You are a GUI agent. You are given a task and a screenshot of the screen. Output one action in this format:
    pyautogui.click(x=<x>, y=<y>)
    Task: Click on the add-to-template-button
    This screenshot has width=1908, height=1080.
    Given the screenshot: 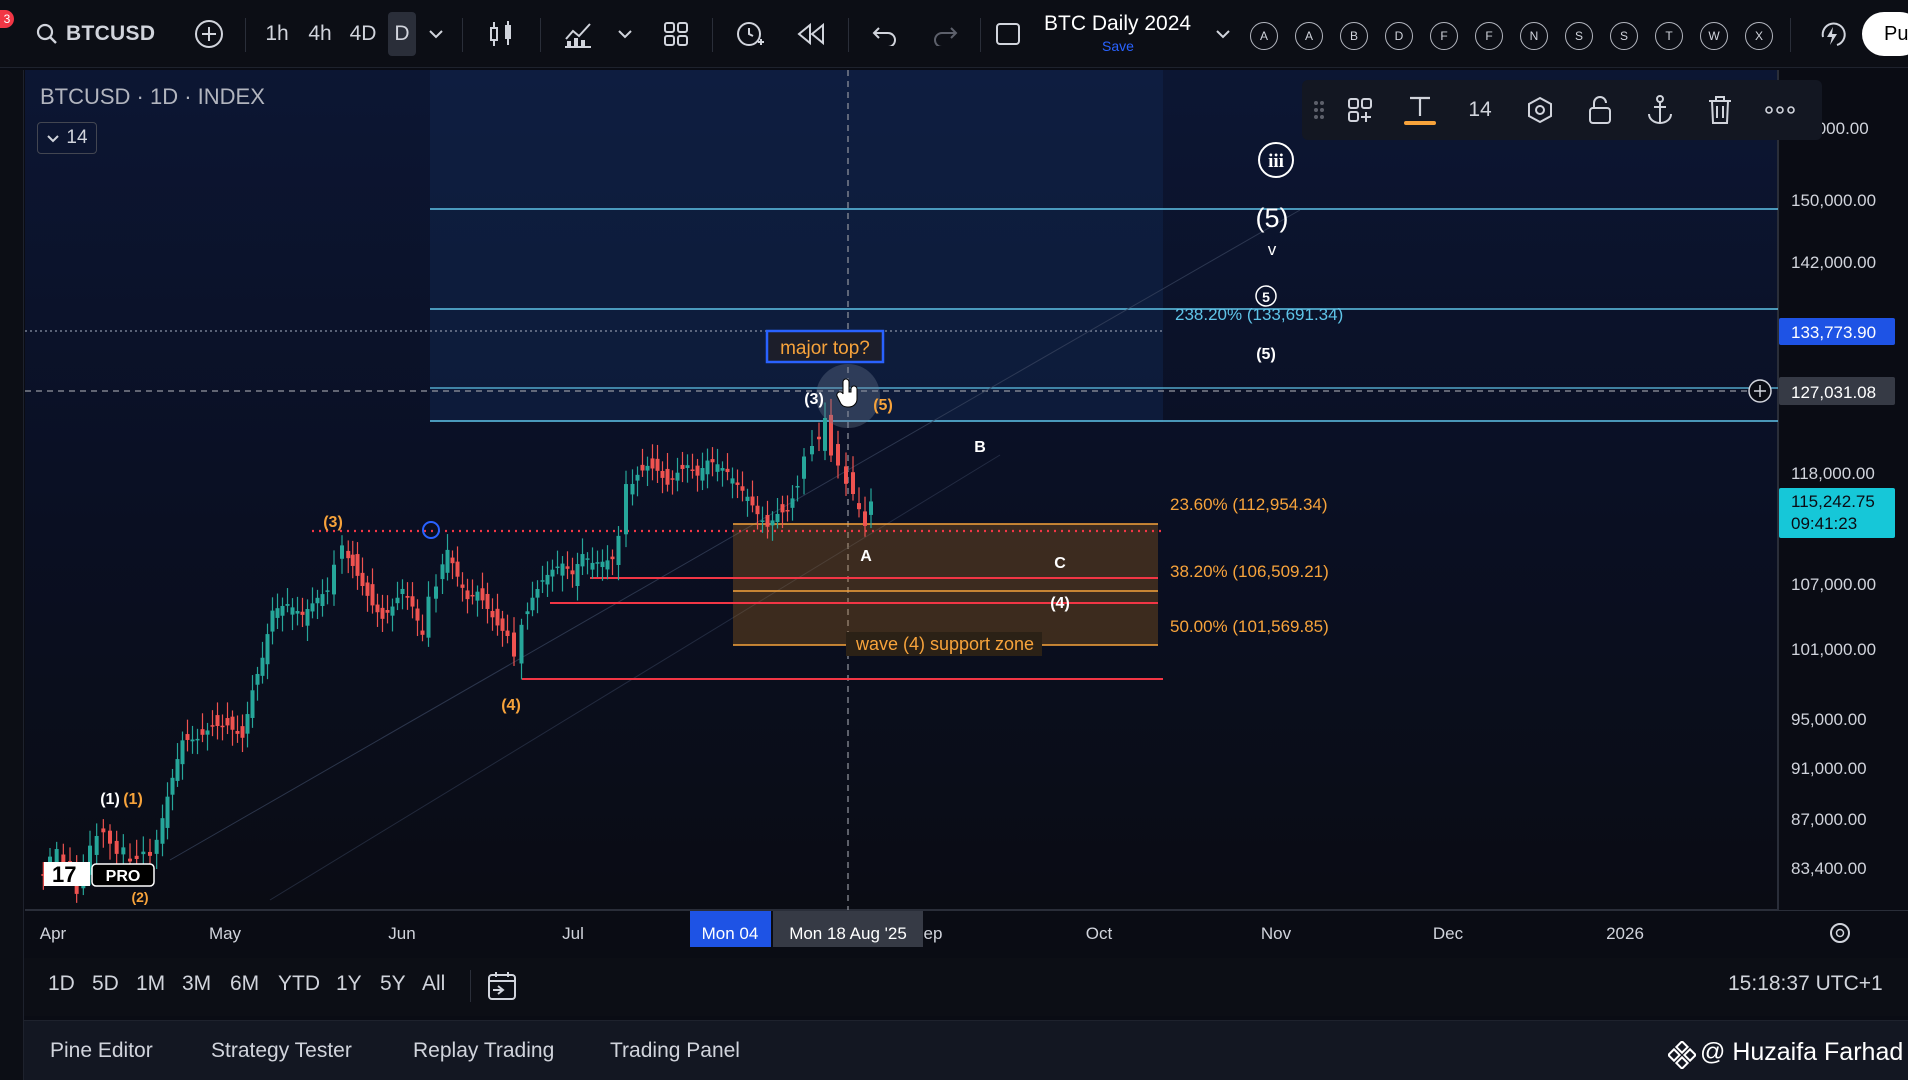 What is the action you would take?
    pyautogui.click(x=1360, y=110)
    